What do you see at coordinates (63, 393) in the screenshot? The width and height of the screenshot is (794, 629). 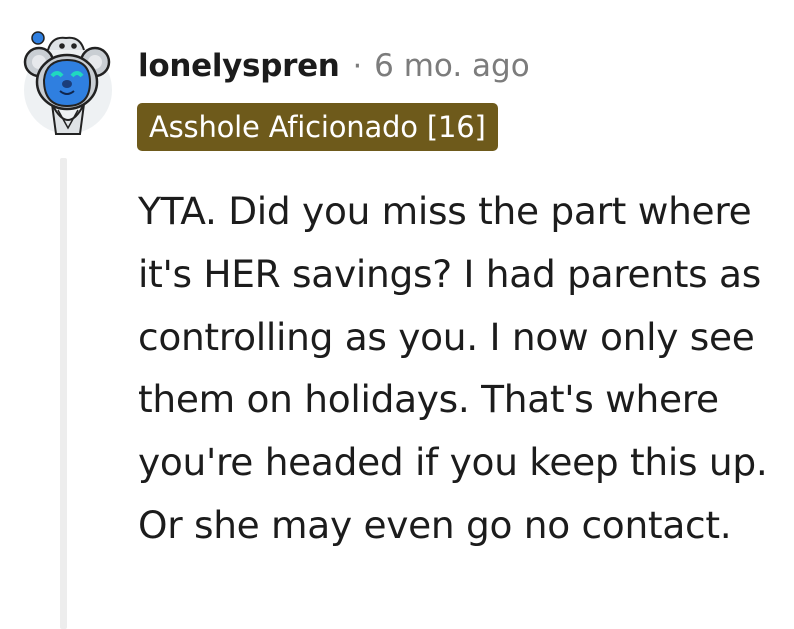 I see `thread-line` at bounding box center [63, 393].